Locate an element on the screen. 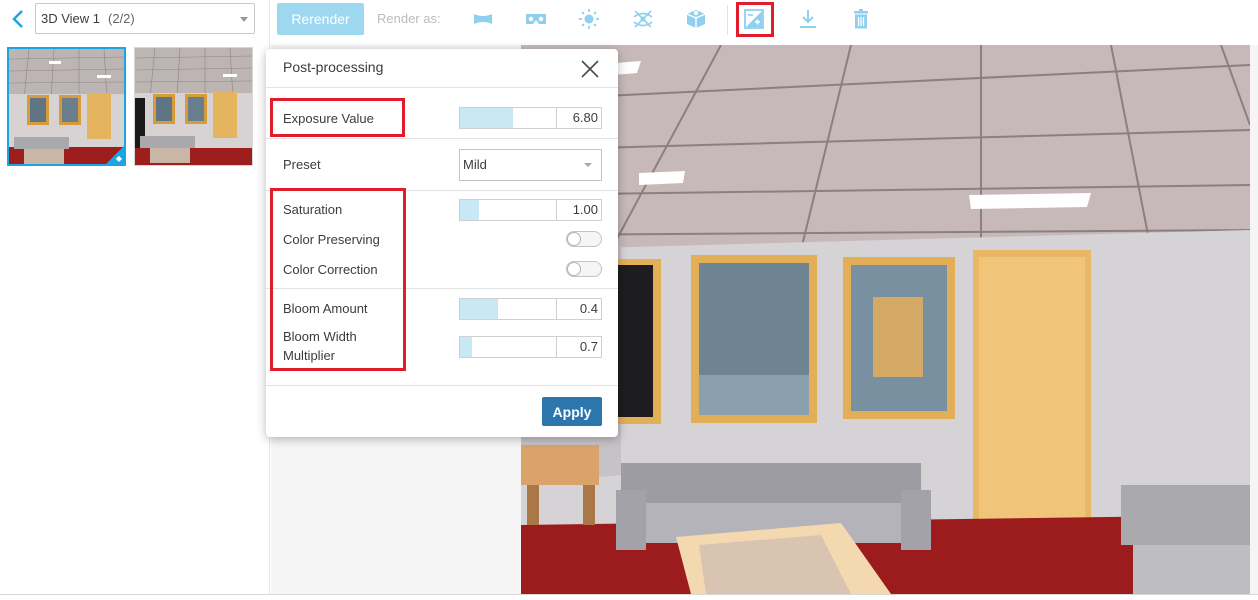  toolbar-separator is located at coordinates (727, 20).